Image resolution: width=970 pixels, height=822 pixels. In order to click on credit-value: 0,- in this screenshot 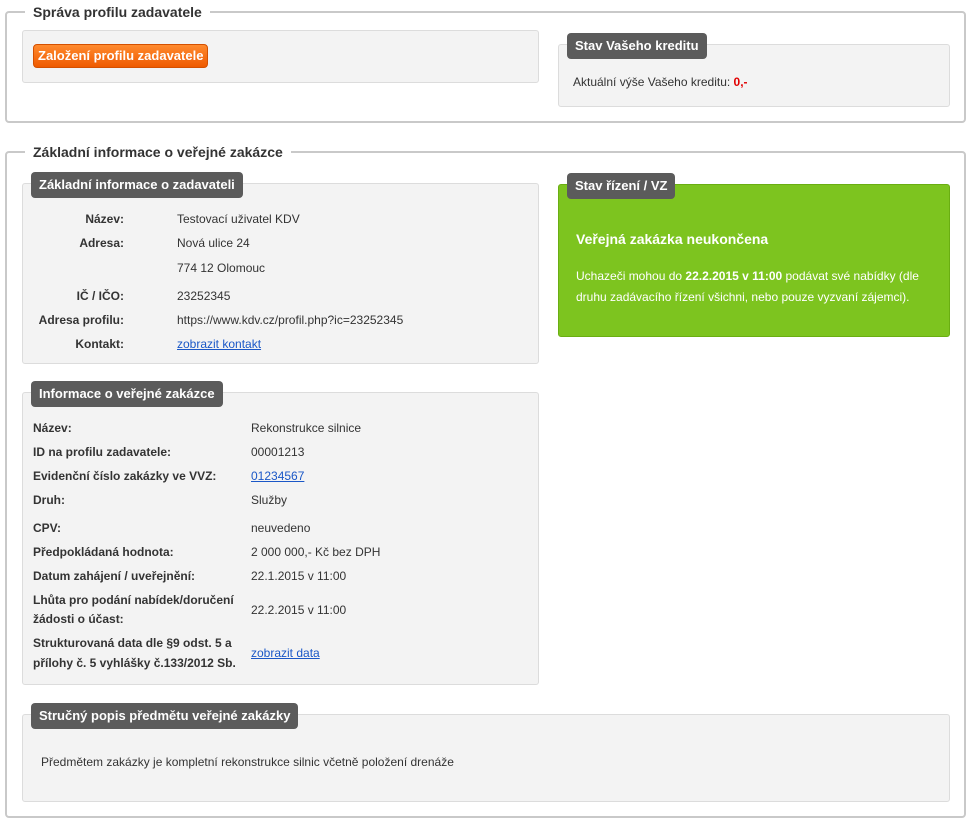, I will do `click(740, 82)`.